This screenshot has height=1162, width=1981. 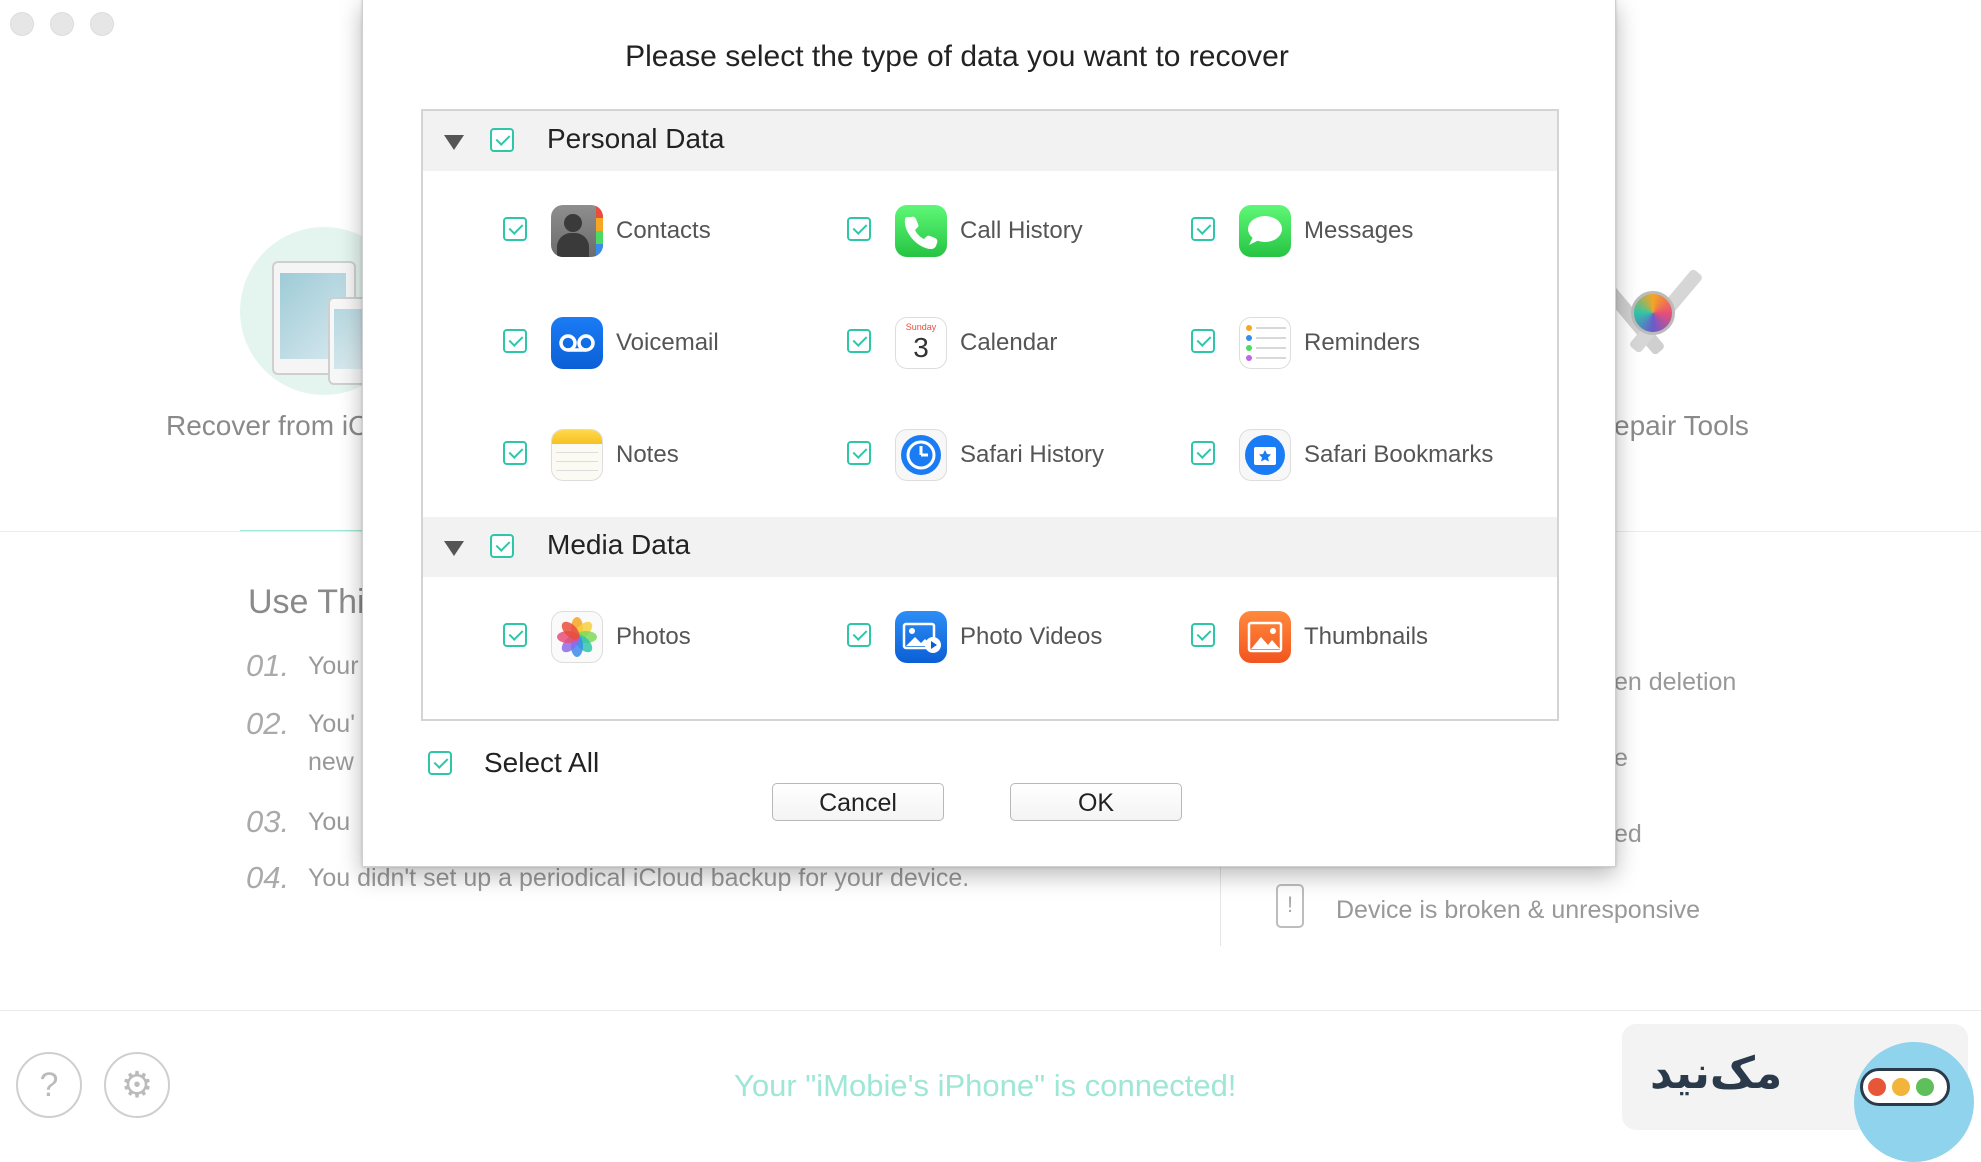 I want to click on notes-label: Notes, so click(x=647, y=454).